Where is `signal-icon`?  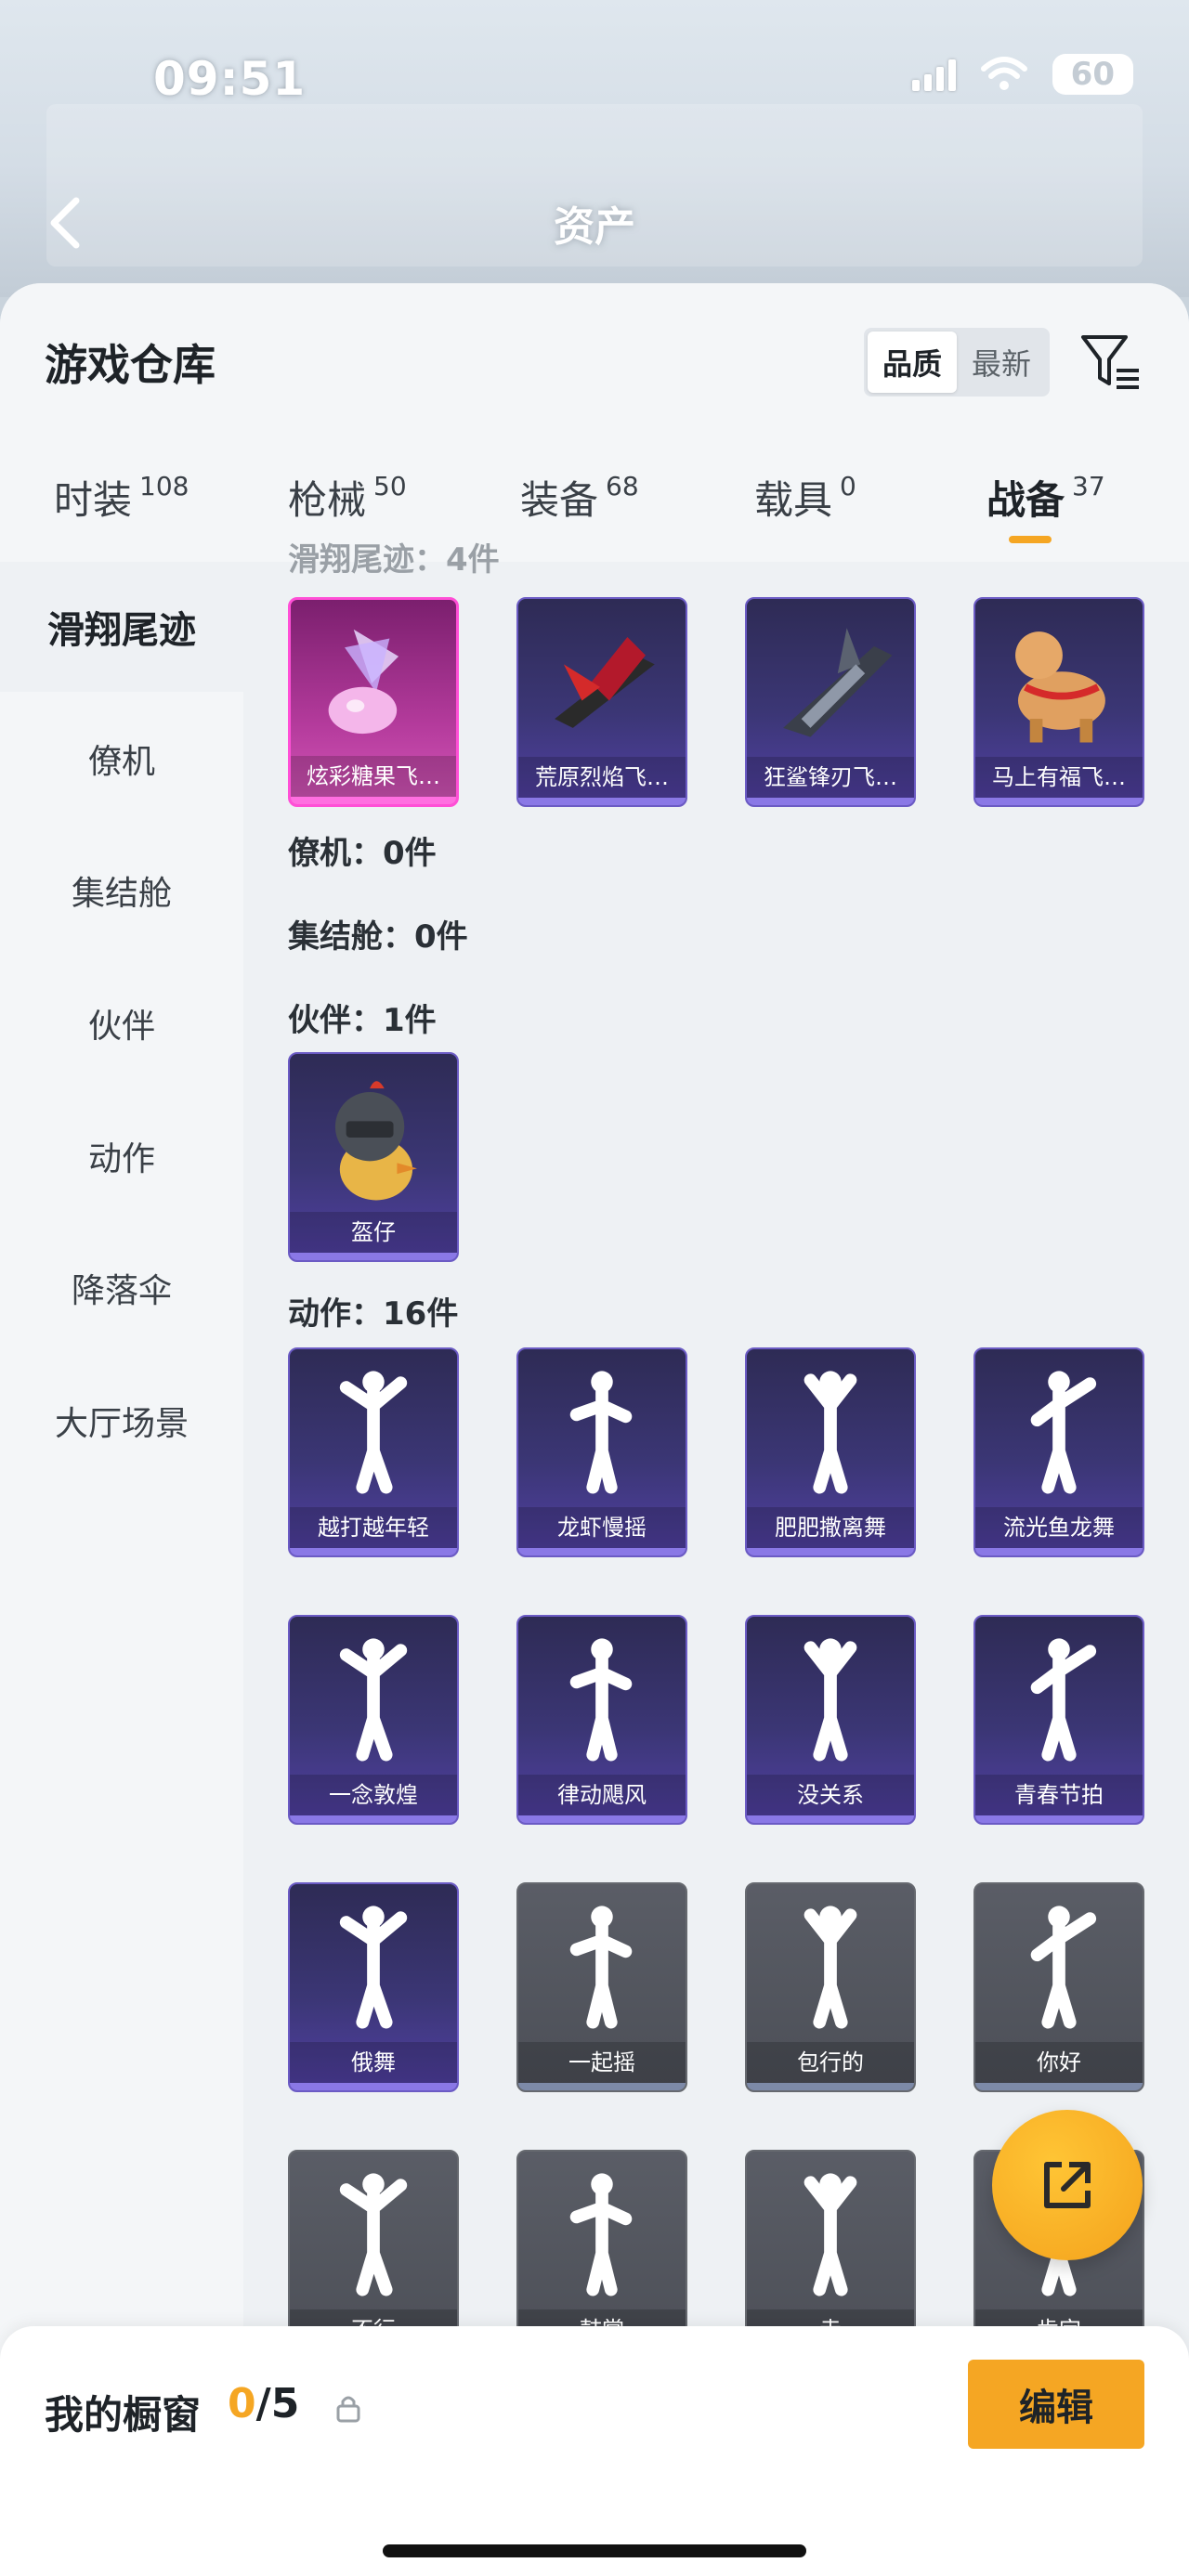 signal-icon is located at coordinates (934, 75).